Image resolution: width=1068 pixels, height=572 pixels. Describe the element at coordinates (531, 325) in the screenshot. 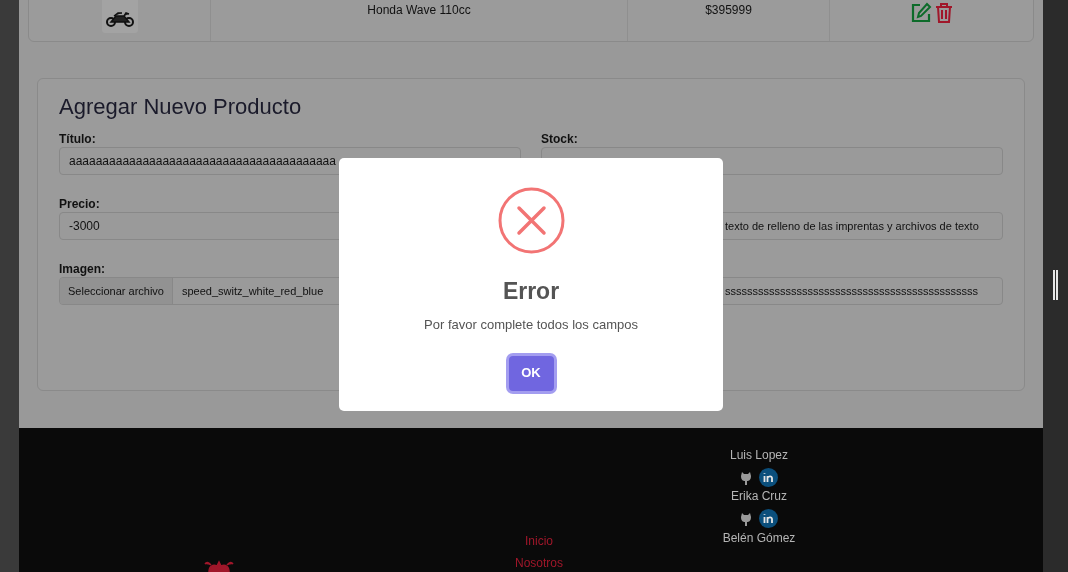

I see `dialog-message: Por favor complete todos los campos` at that location.